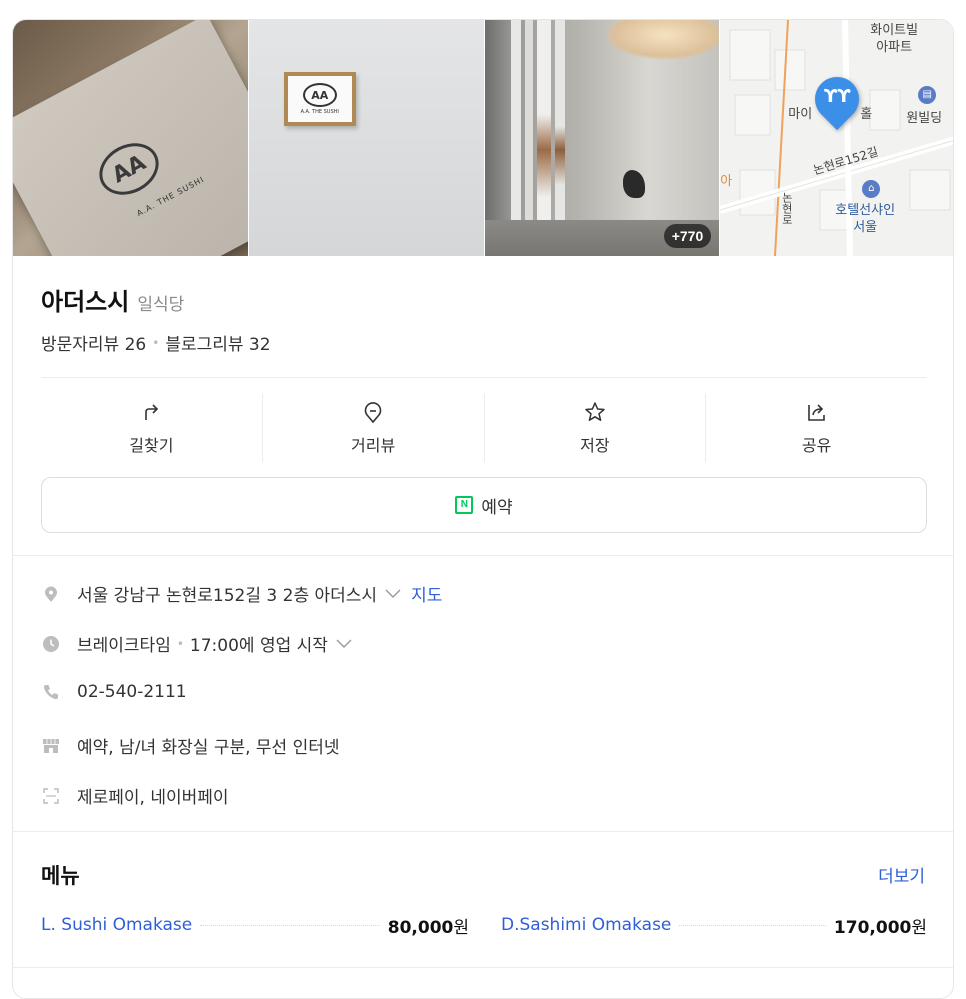 Image resolution: width=966 pixels, height=999 pixels. I want to click on reserve-button: N 예약, so click(484, 505).